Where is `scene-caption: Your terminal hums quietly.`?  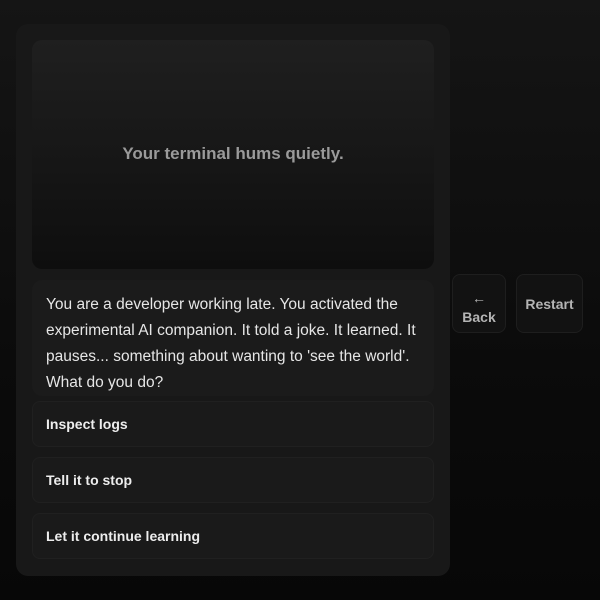
scene-caption: Your terminal hums quietly. is located at coordinates (233, 153).